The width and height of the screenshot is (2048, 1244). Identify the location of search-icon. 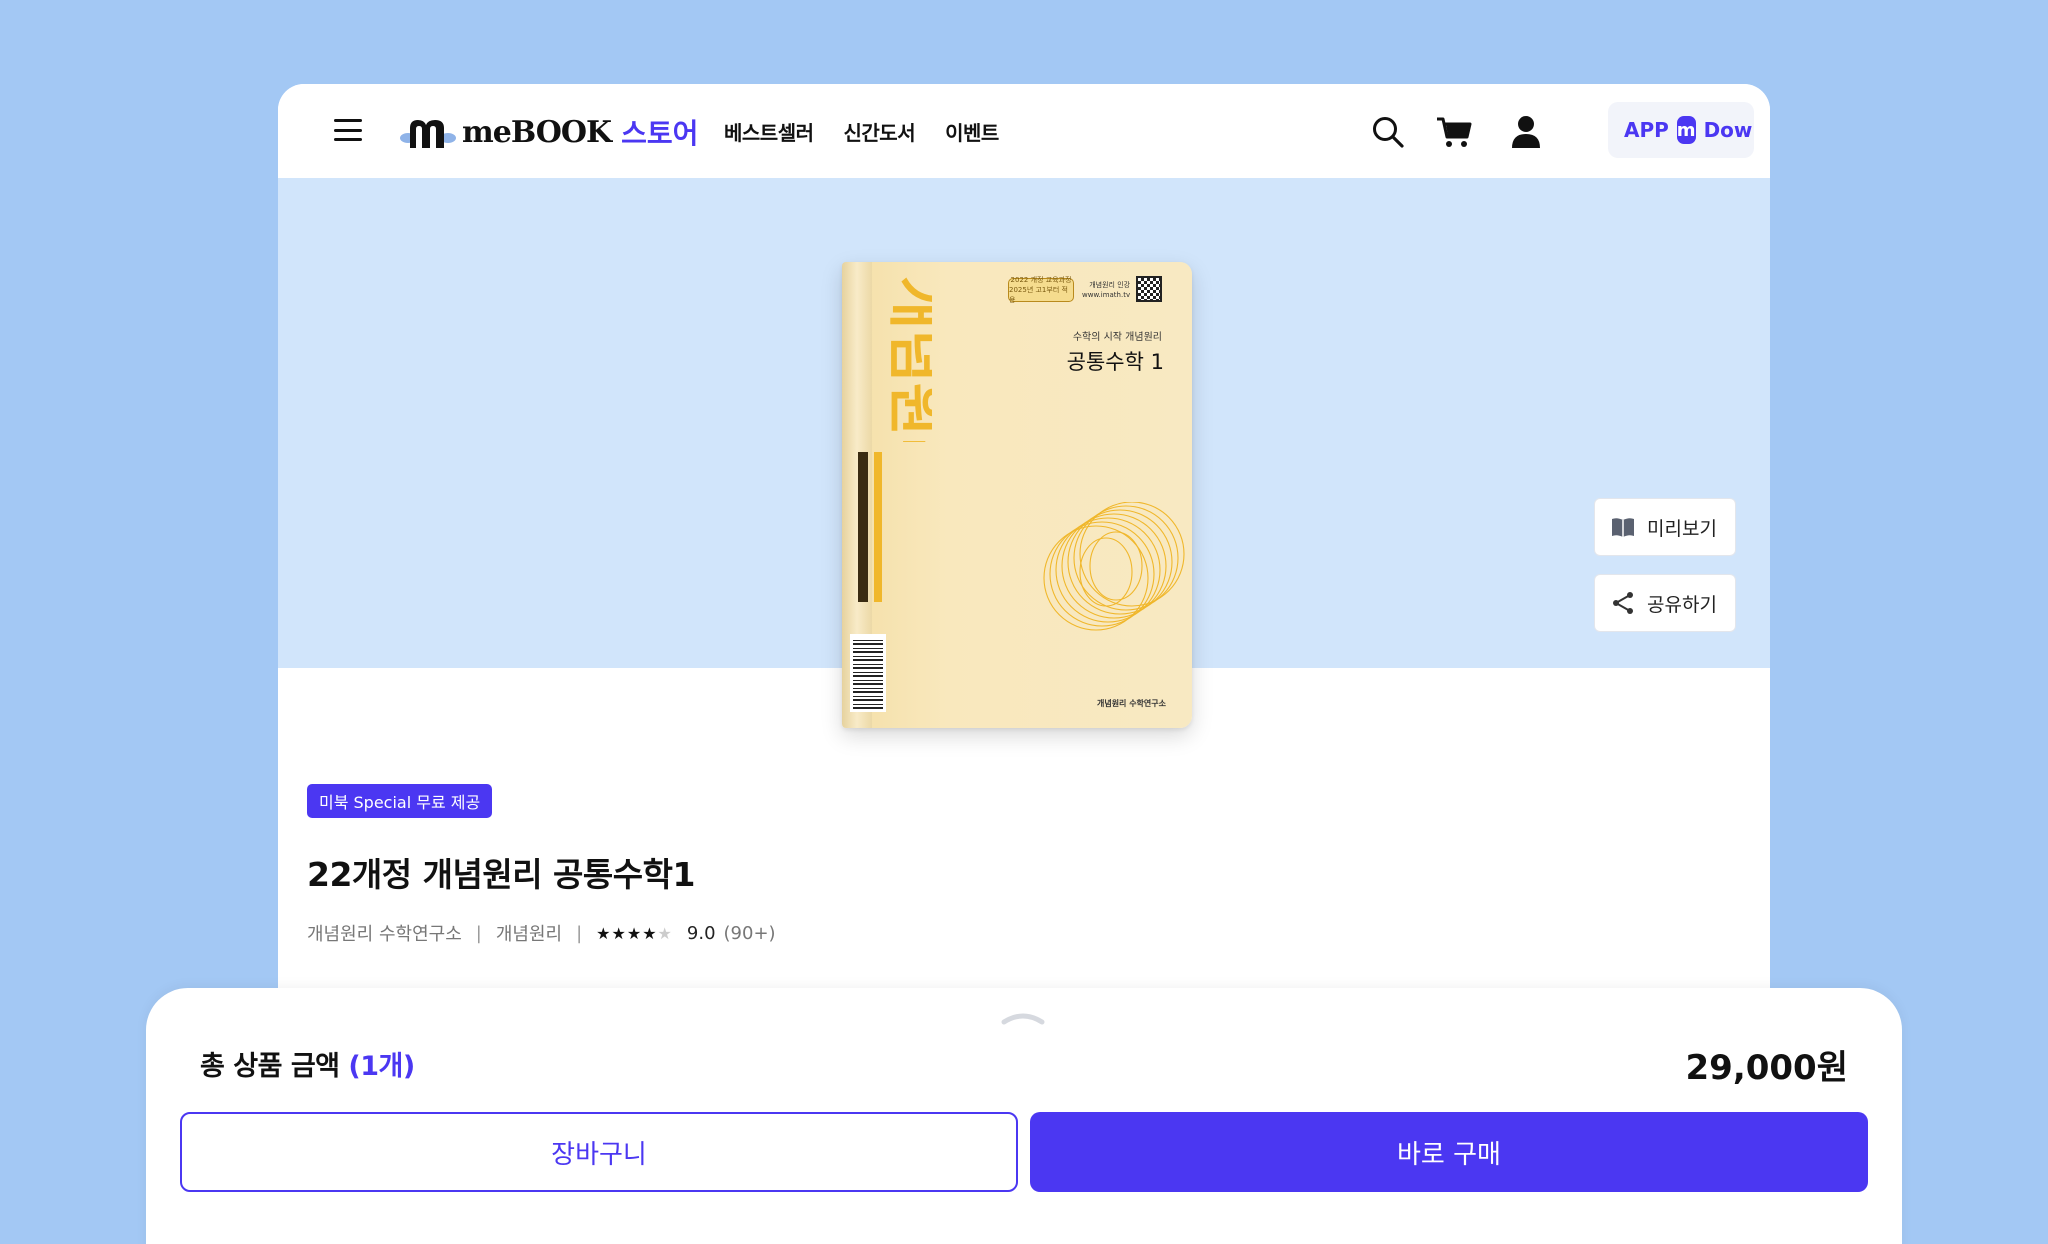
(1388, 132).